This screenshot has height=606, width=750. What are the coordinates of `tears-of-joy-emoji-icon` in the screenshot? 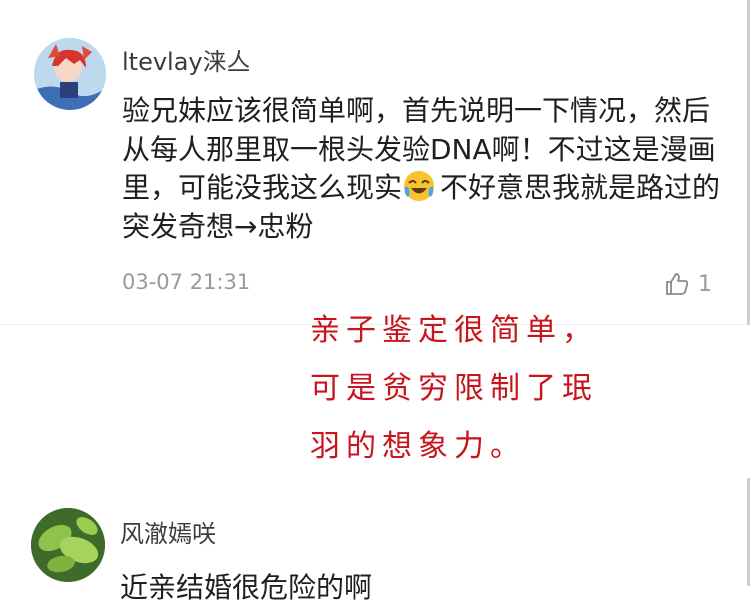 It's located at (419, 186).